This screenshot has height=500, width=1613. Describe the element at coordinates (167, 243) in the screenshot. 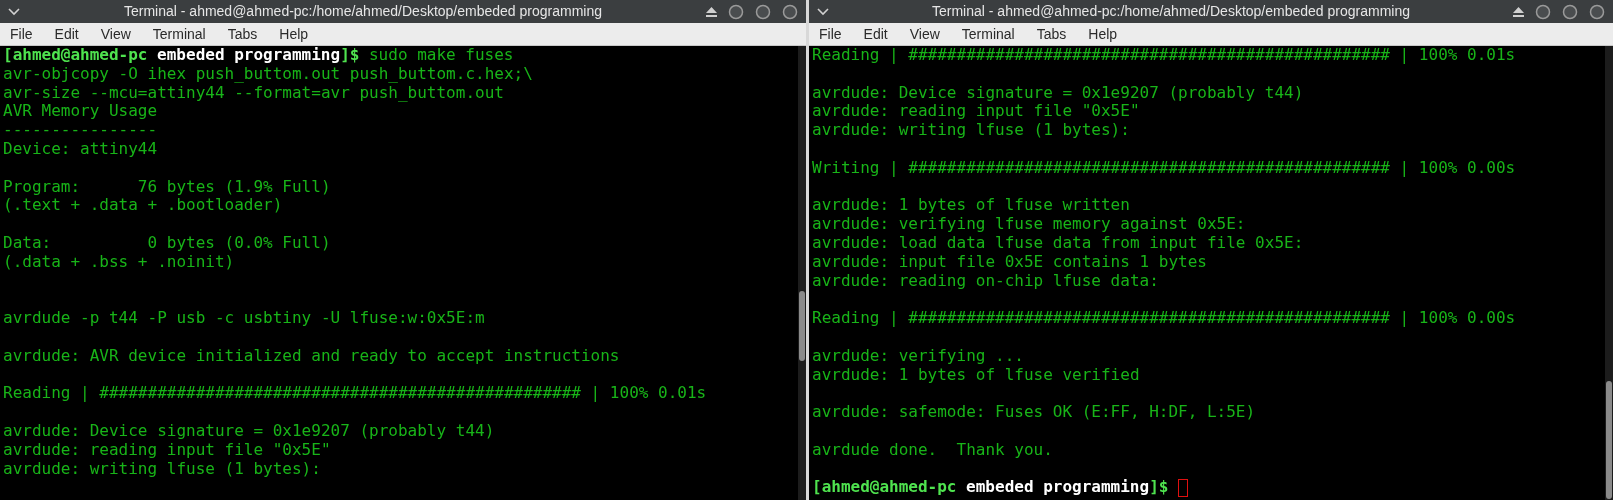

I see `terminal-line: Data: 0 bytes (0.0% Full)` at that location.